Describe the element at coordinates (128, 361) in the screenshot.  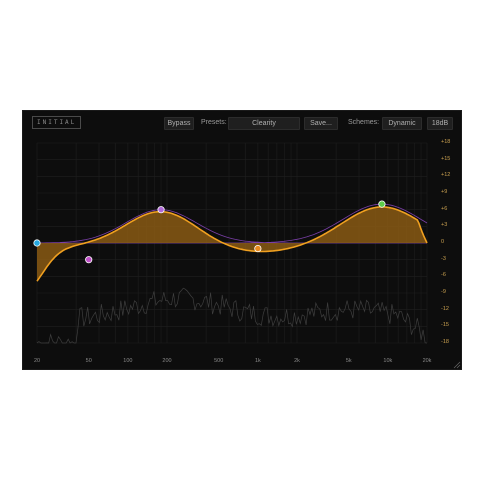
I see `x-axis-label: 100` at that location.